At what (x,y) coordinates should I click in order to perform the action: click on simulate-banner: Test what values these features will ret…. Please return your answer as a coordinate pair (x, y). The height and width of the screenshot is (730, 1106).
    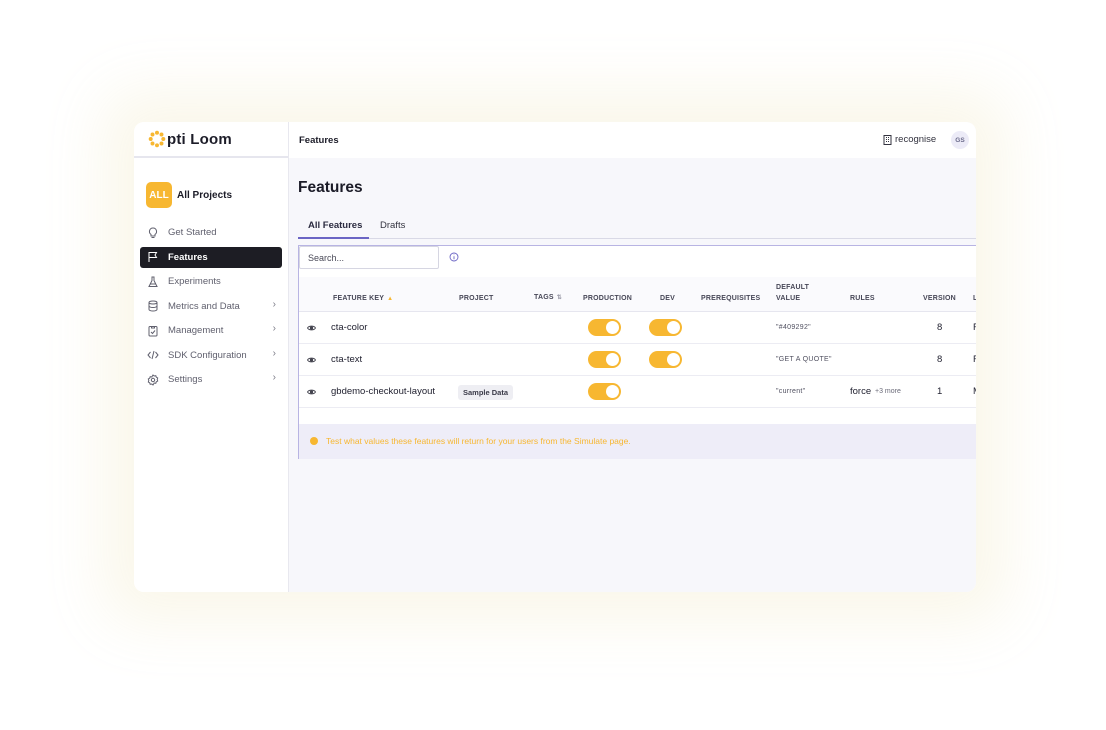
    Looking at the image, I should click on (637, 441).